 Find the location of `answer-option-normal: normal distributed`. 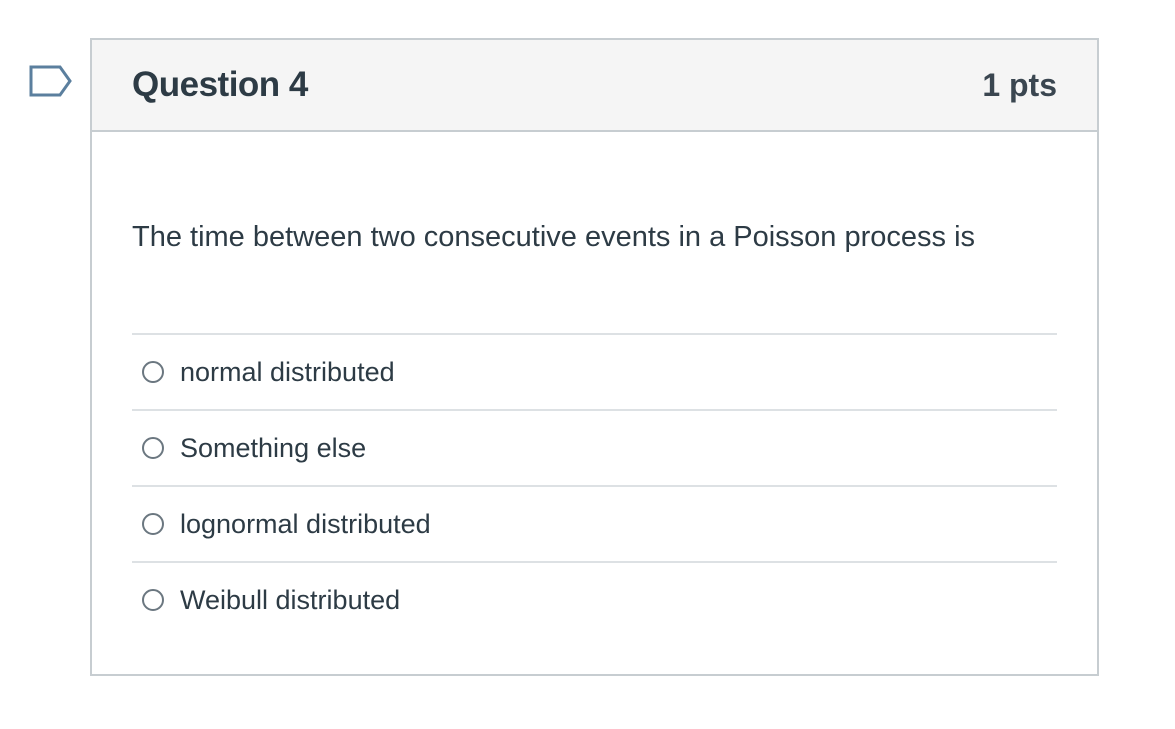

answer-option-normal: normal distributed is located at coordinates (594, 373).